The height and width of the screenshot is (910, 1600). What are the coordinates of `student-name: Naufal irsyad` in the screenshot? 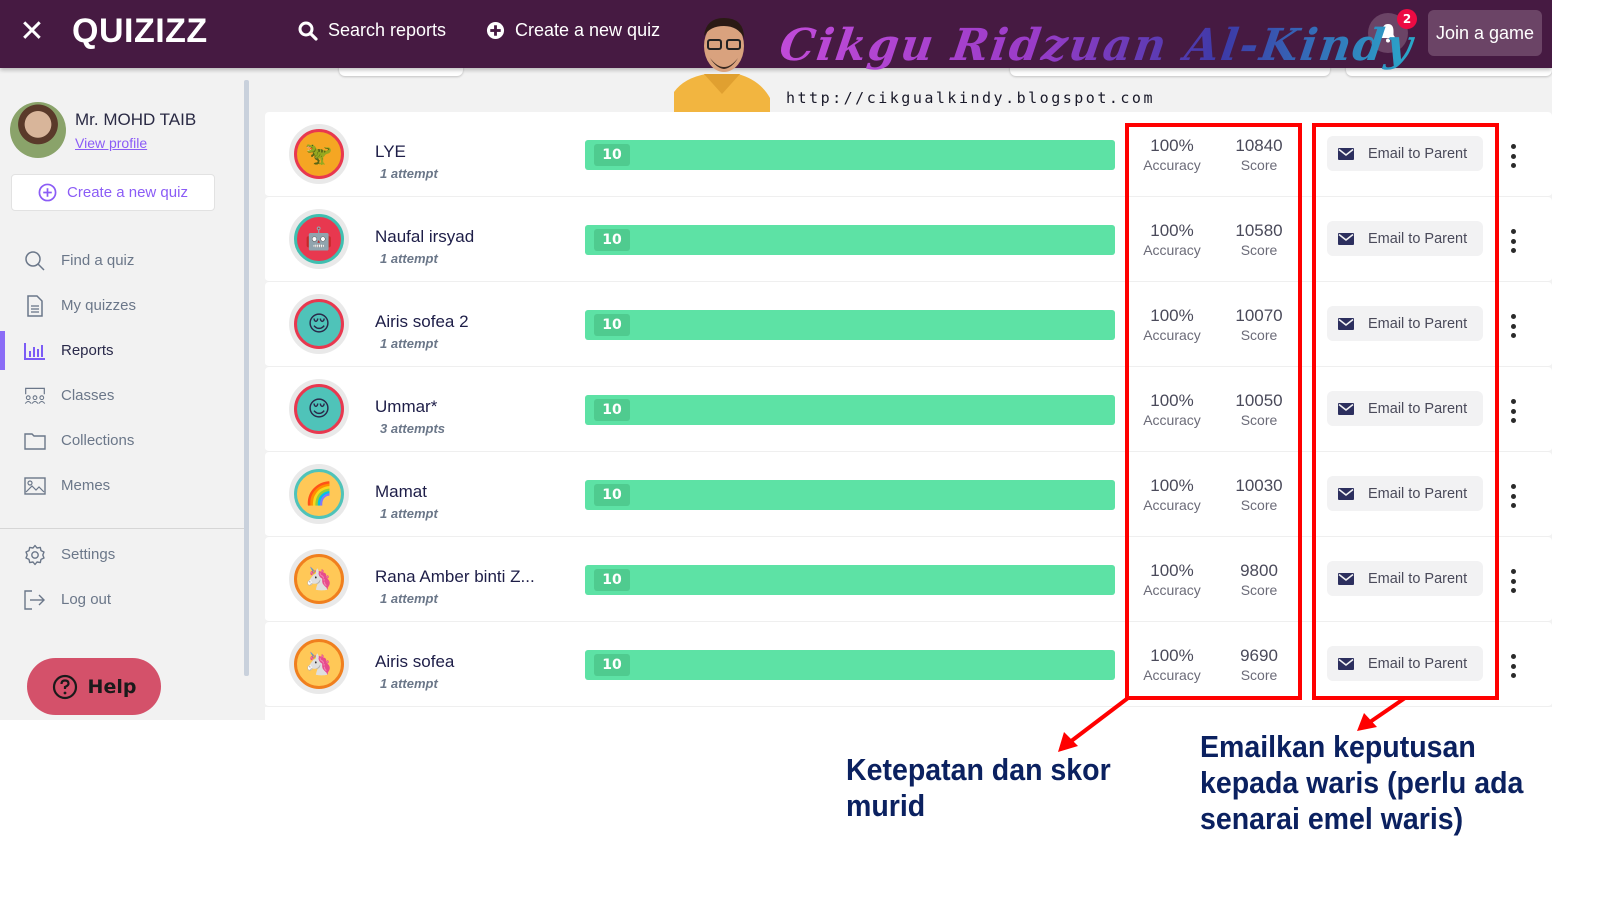 It's located at (424, 237).